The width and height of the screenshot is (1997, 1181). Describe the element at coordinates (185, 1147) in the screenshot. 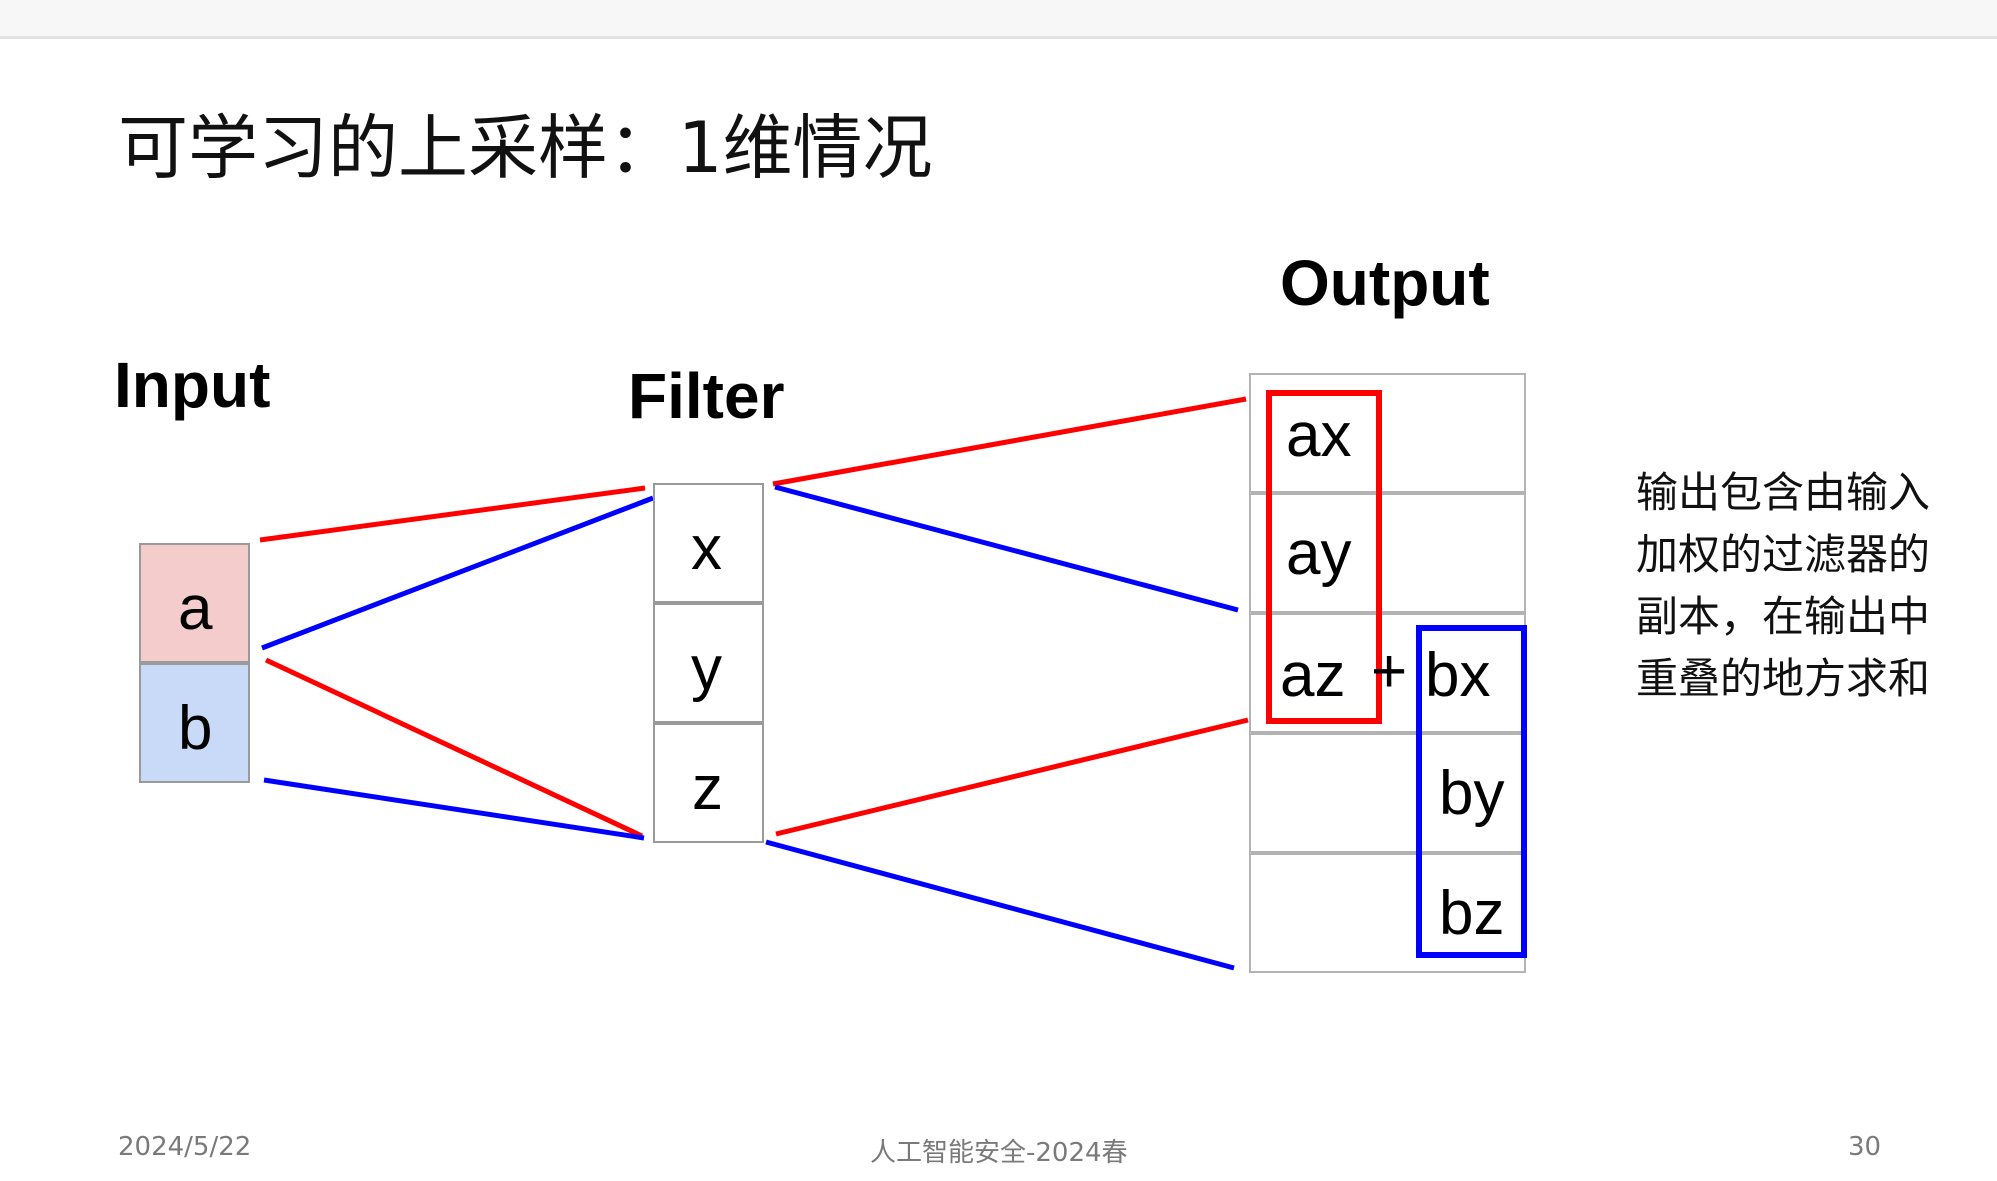

I see `footer-date: 2024/5/22` at that location.